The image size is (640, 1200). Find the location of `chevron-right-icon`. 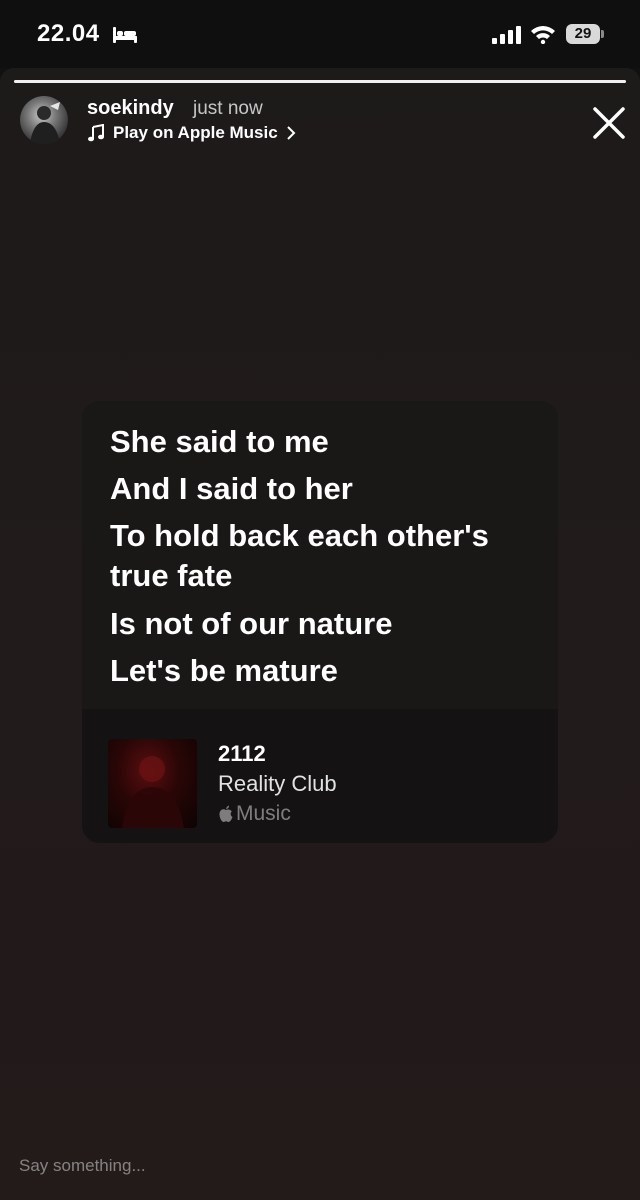

chevron-right-icon is located at coordinates (291, 133).